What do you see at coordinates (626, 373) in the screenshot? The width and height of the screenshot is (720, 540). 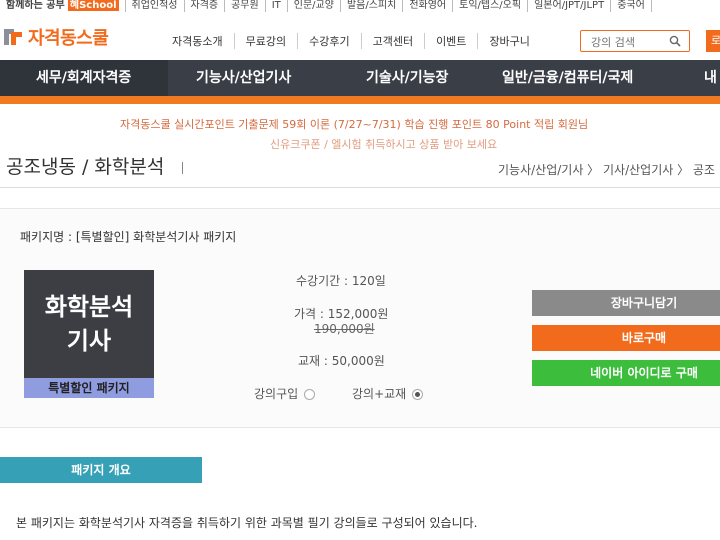 I see `naver-buy-button: 네이버 아이디로 구매` at bounding box center [626, 373].